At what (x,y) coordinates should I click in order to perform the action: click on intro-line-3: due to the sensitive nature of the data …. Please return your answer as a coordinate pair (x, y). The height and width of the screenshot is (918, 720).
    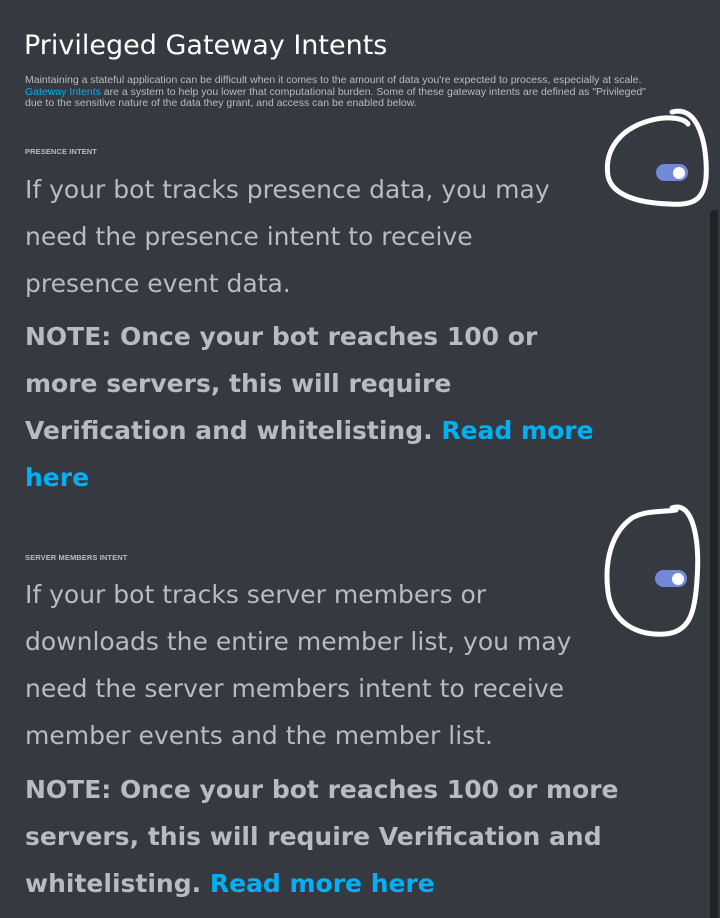
    Looking at the image, I should click on (221, 103).